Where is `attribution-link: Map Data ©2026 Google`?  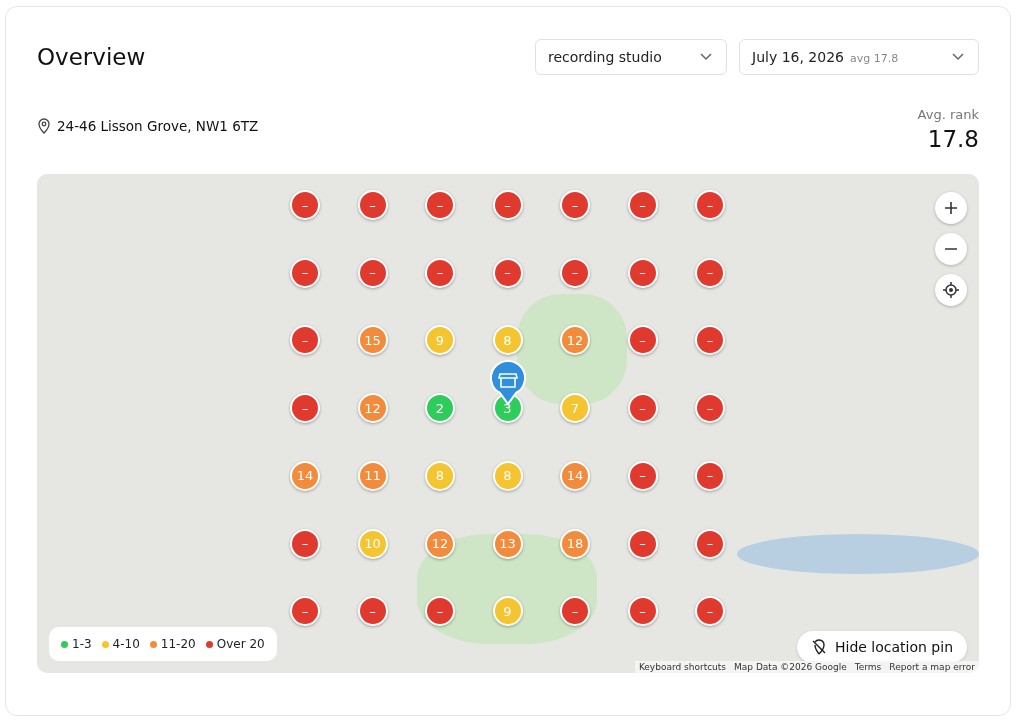 attribution-link: Map Data ©2026 Google is located at coordinates (790, 667).